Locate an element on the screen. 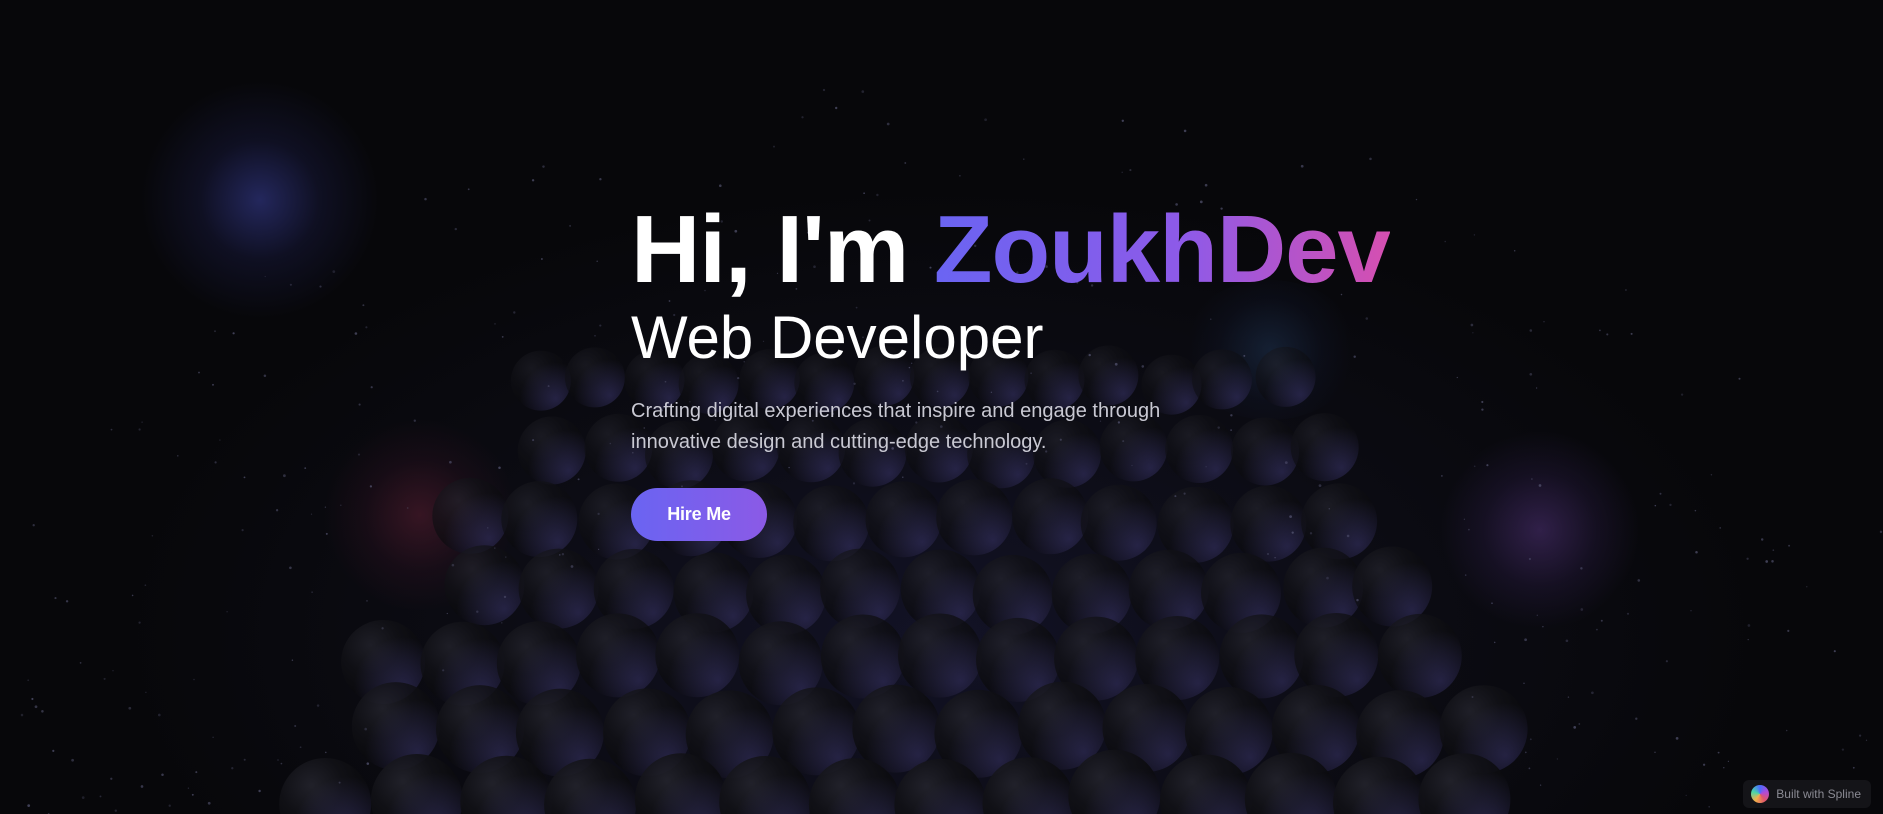 This screenshot has width=1883, height=814. hire-me-button: Hire Me is located at coordinates (699, 514).